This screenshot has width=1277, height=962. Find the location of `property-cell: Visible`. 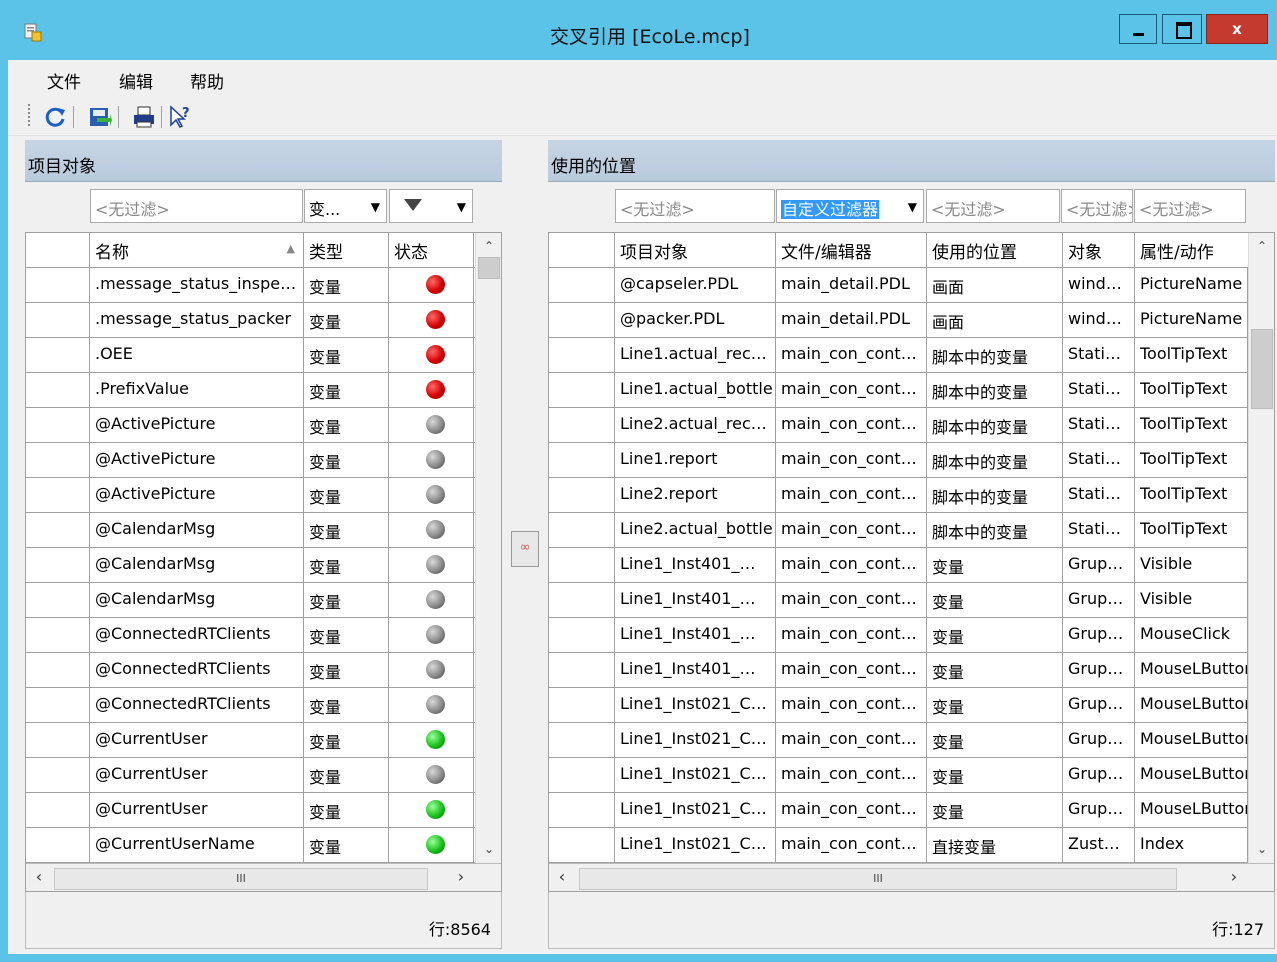

property-cell: Visible is located at coordinates (1191, 600).